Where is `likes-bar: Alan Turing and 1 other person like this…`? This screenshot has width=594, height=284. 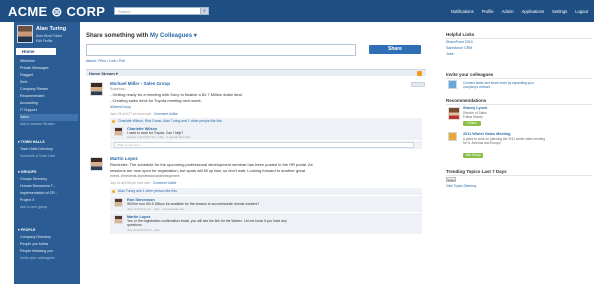 likes-bar: Alan Turing and 1 other person like this… is located at coordinates (266, 191).